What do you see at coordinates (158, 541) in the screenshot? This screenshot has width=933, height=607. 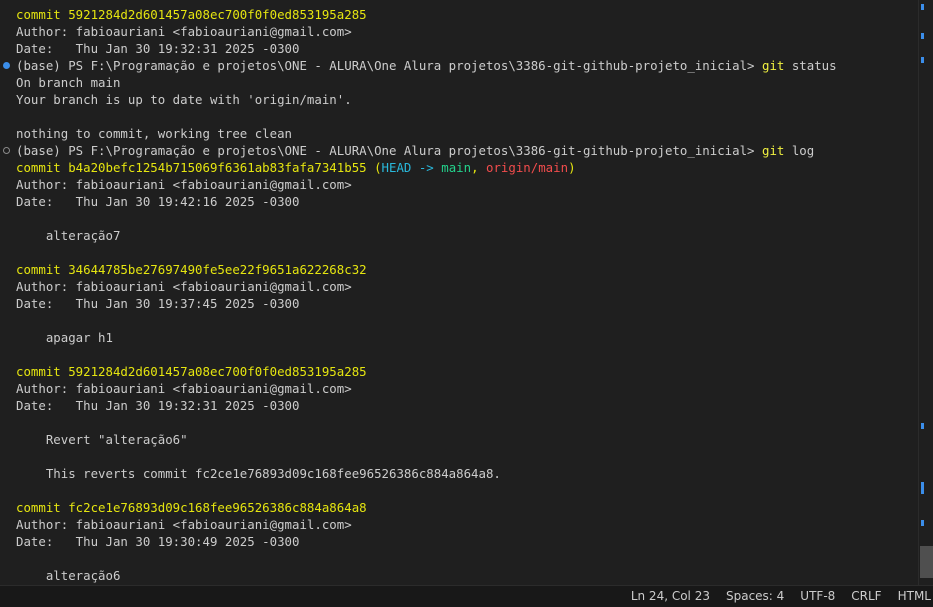 I see `terminal-text: Date: Thu Jan 30 19:30:49 2025 -0300` at bounding box center [158, 541].